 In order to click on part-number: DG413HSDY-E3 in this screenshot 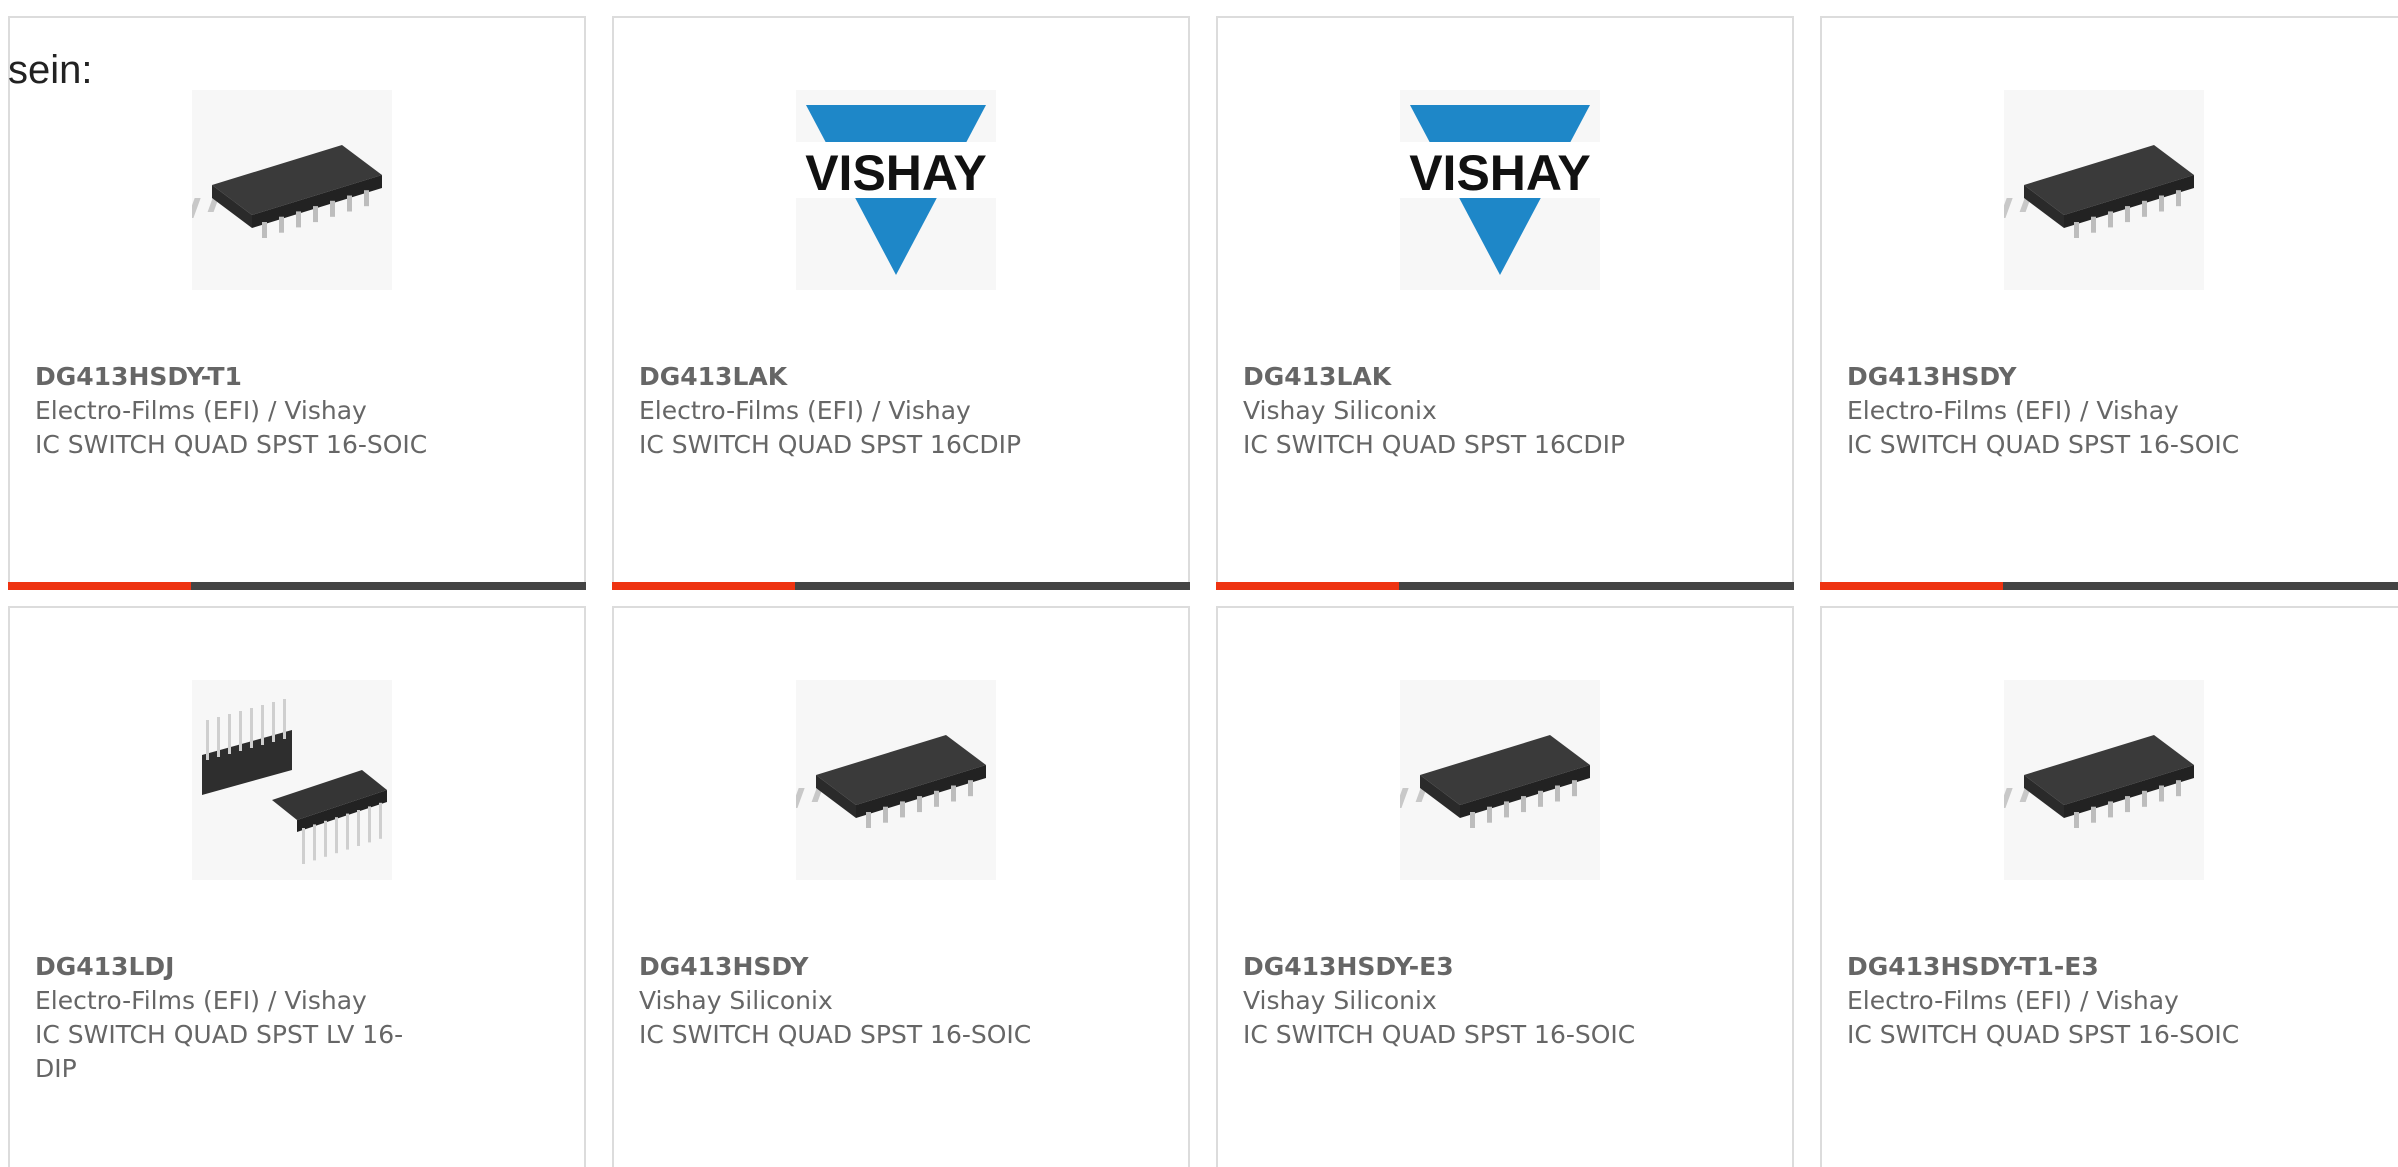, I will do `click(1453, 967)`.